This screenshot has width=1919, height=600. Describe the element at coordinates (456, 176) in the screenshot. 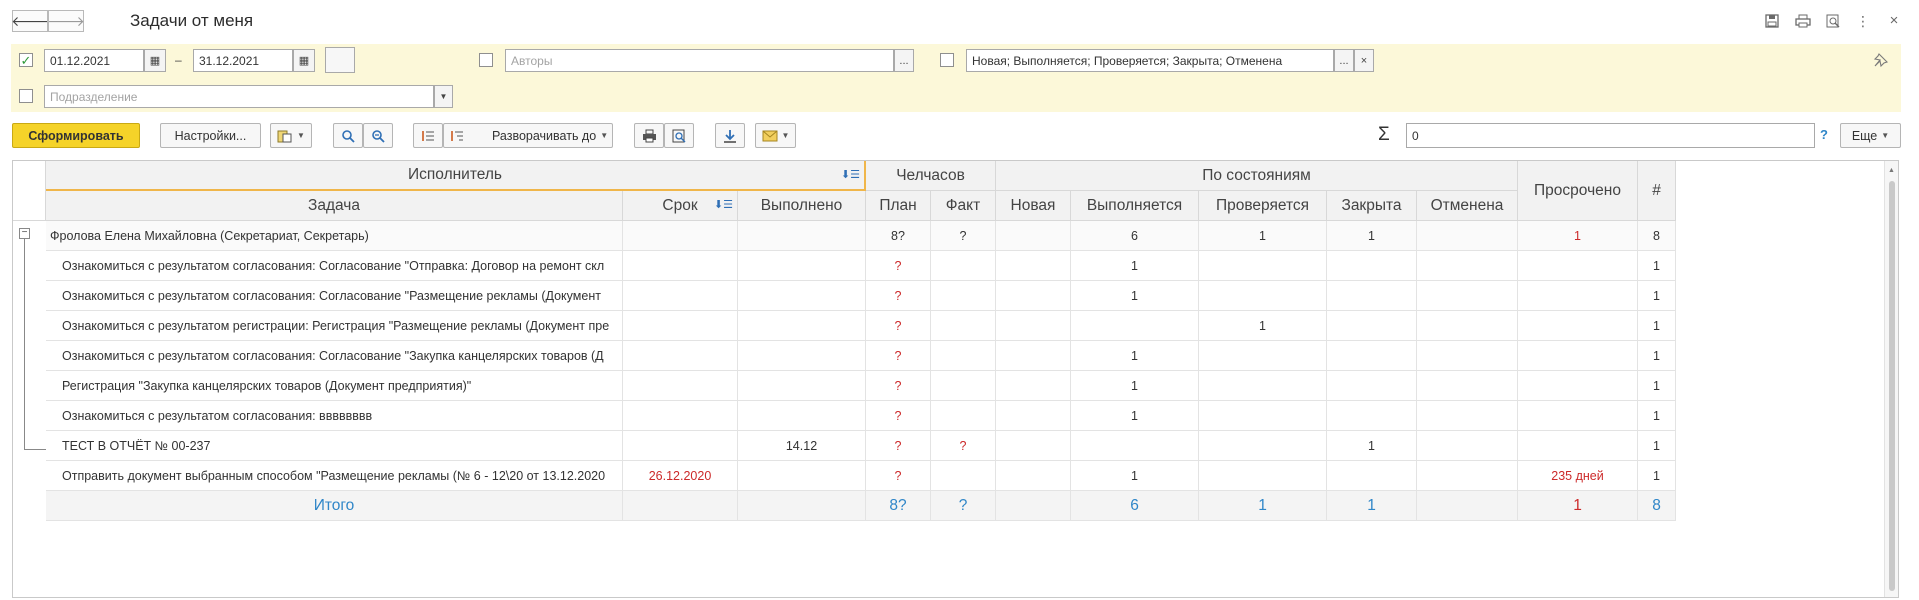

I see `header-executor: Исполнитель ⬇☰` at that location.